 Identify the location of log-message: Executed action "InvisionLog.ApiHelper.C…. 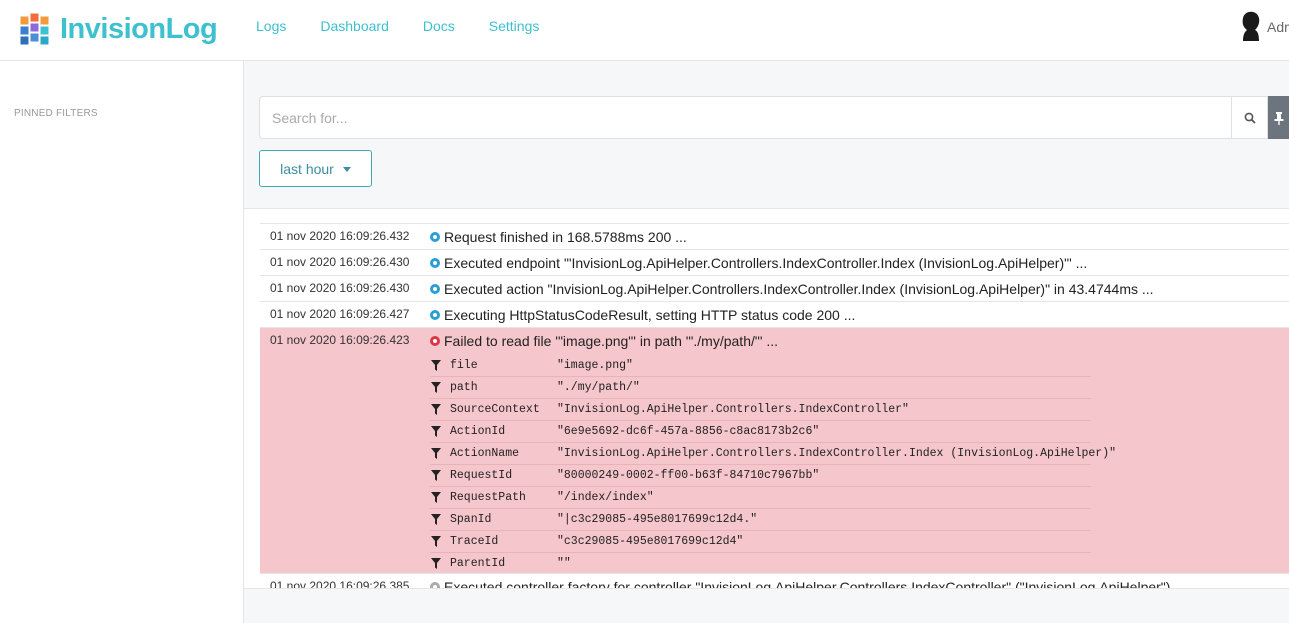
(792, 289).